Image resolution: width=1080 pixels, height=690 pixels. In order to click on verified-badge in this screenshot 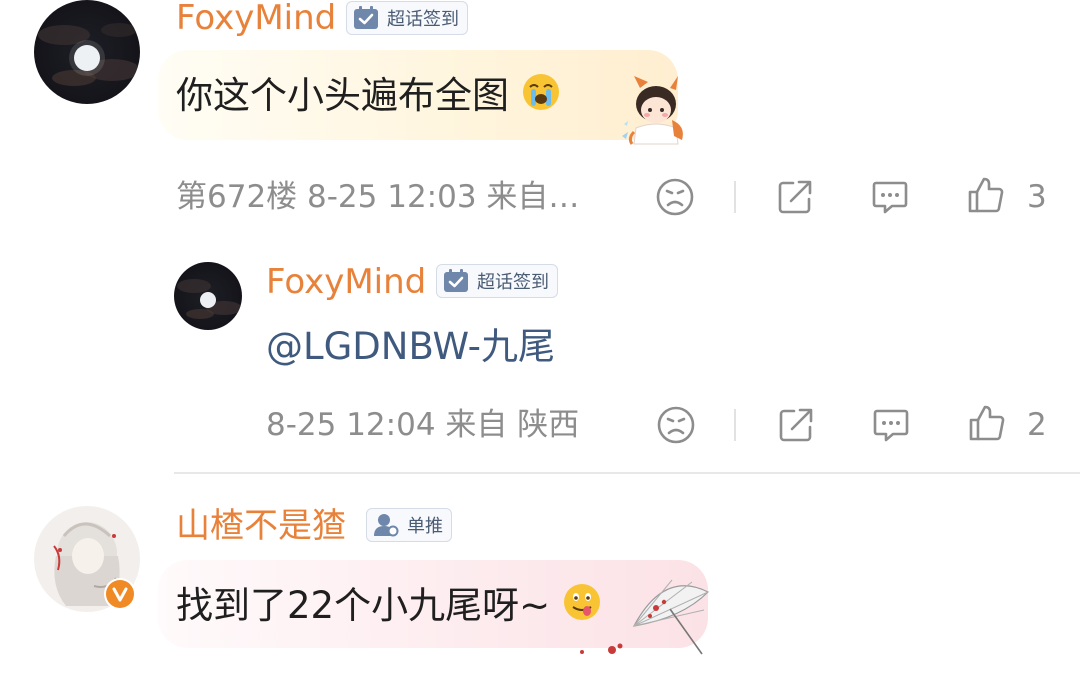, I will do `click(120, 594)`.